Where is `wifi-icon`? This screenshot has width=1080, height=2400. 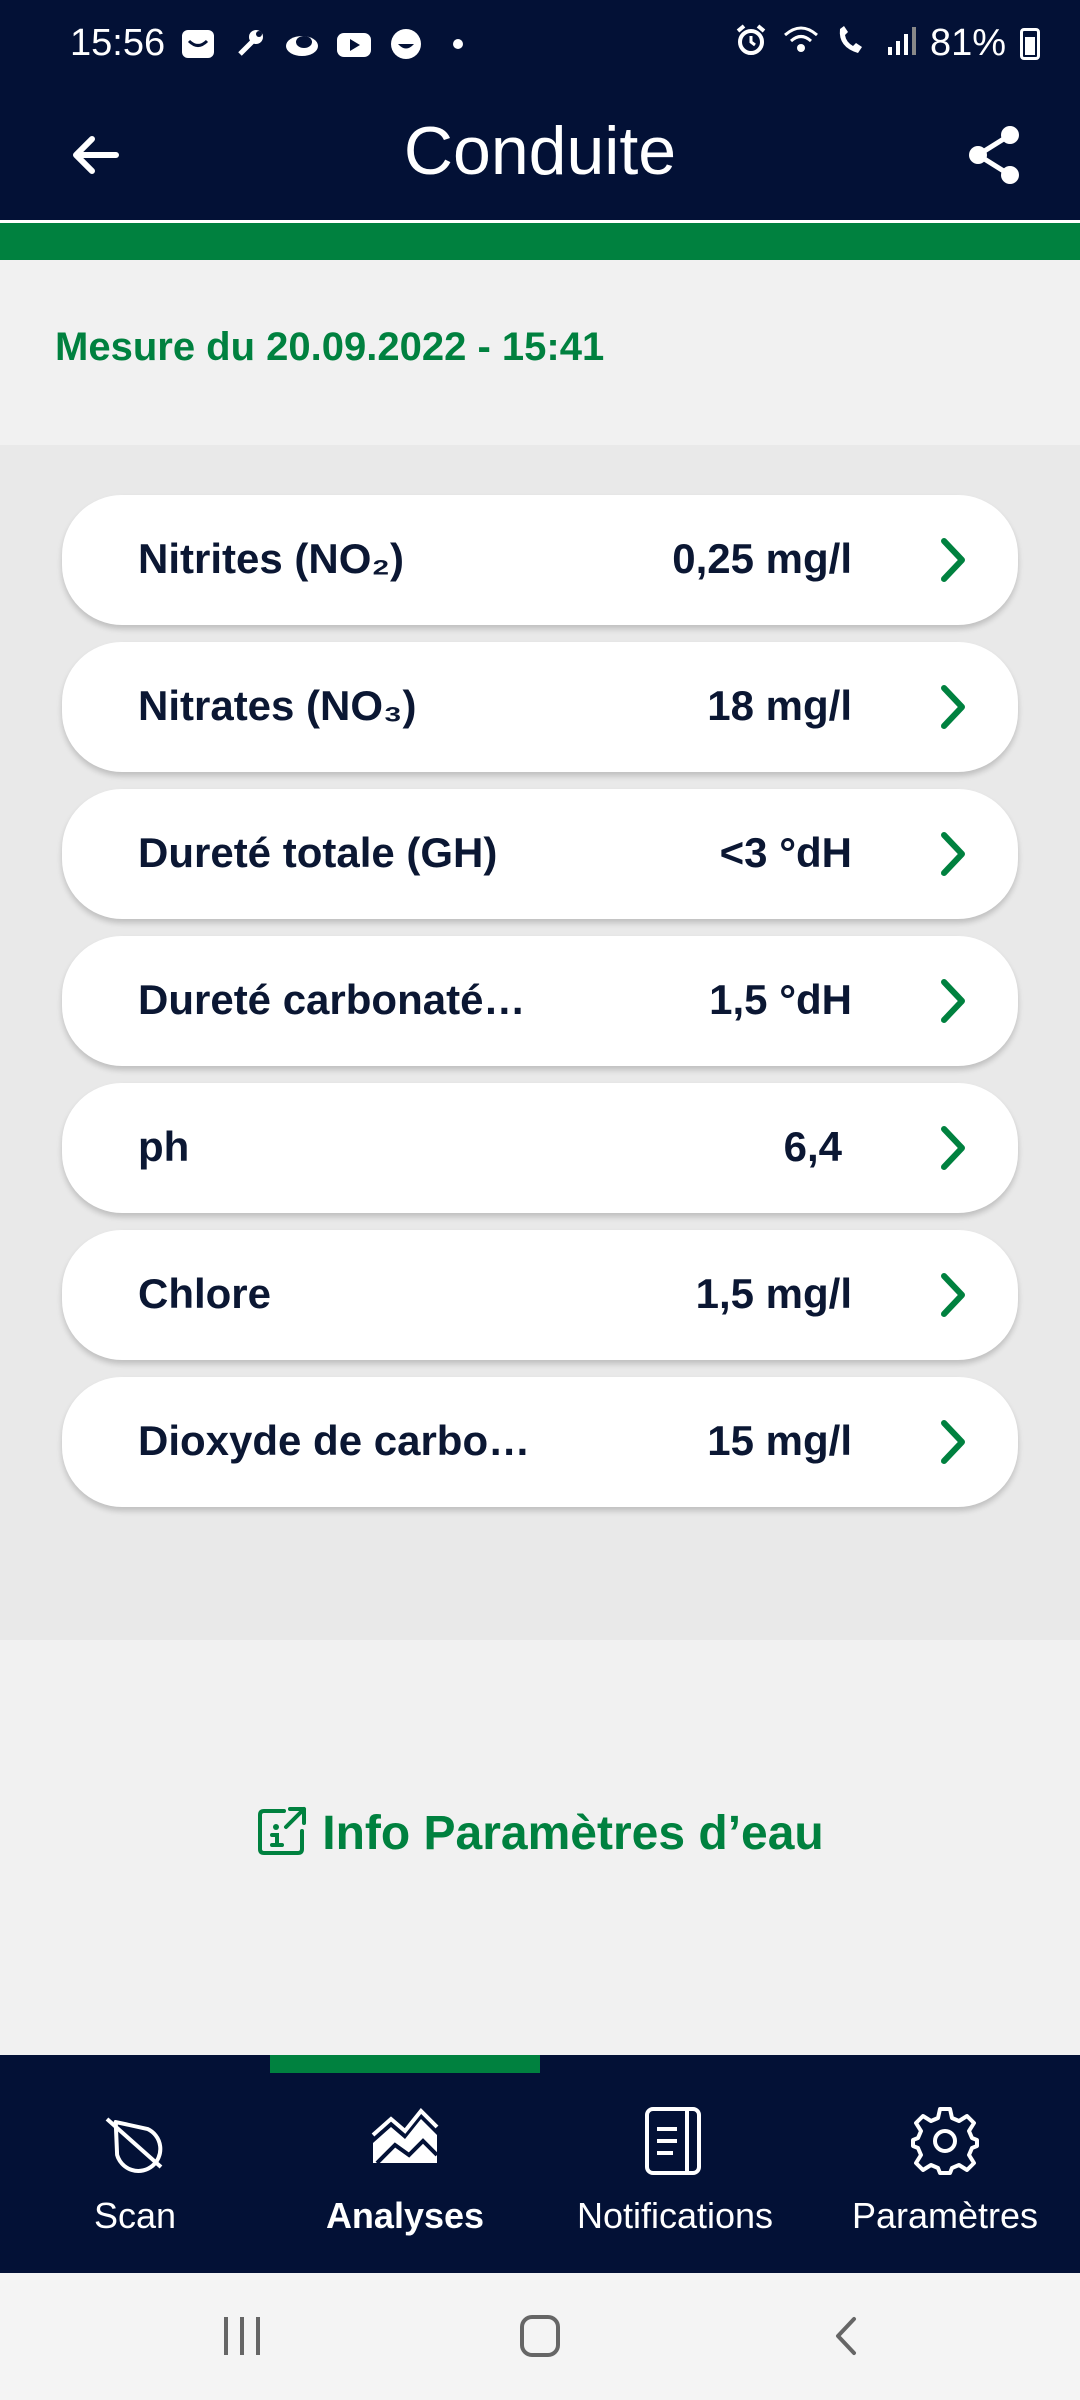
wifi-icon is located at coordinates (801, 44).